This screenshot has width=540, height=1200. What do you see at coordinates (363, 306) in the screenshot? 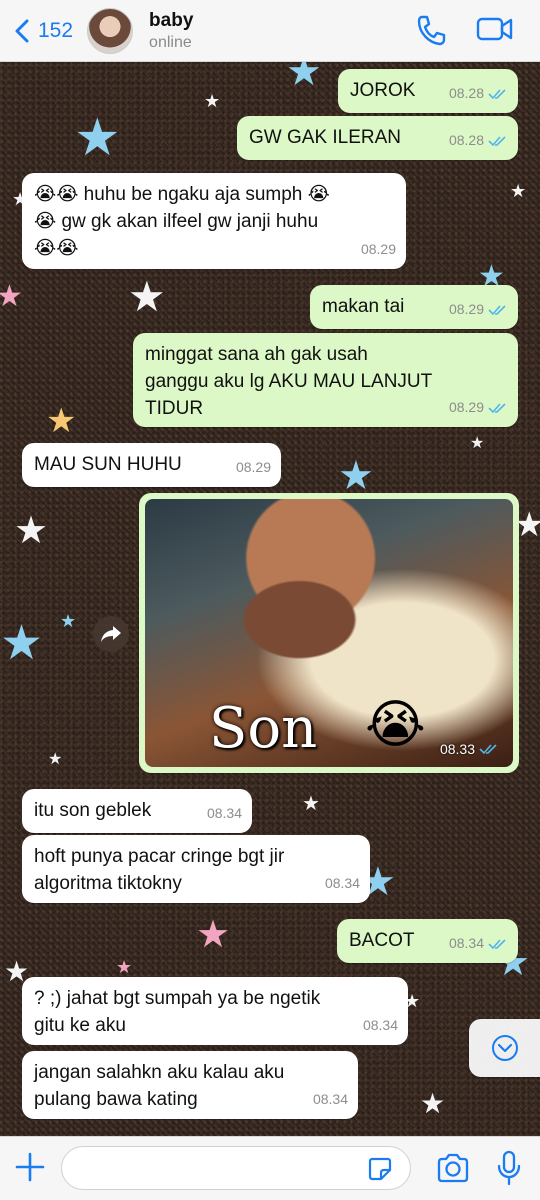
I see `message-text: makan tai` at bounding box center [363, 306].